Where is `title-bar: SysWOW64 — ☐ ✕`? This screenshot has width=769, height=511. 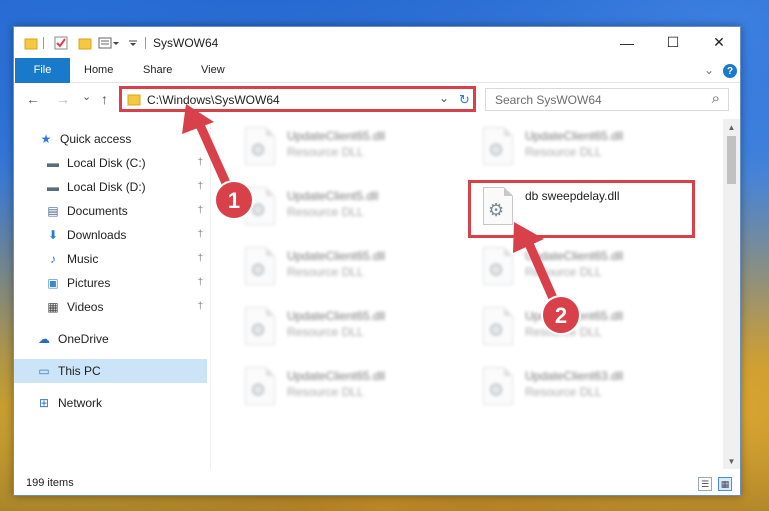
title-bar: SysWOW64 — ☐ ✕ is located at coordinates (377, 42).